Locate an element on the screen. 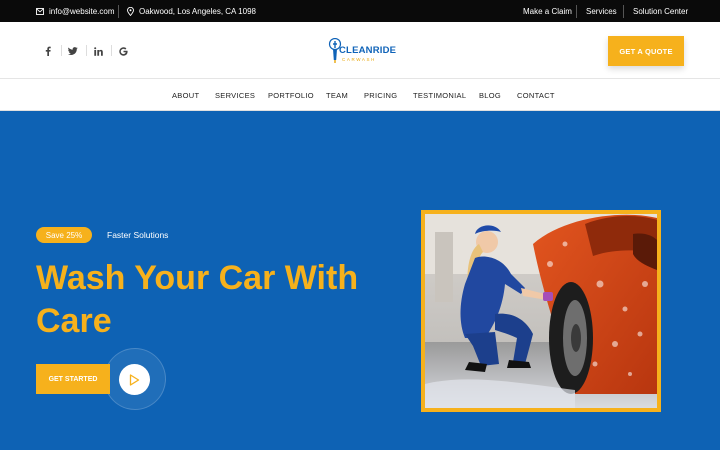 The height and width of the screenshot is (450, 720). nav-item-about: ABOUT is located at coordinates (185, 95).